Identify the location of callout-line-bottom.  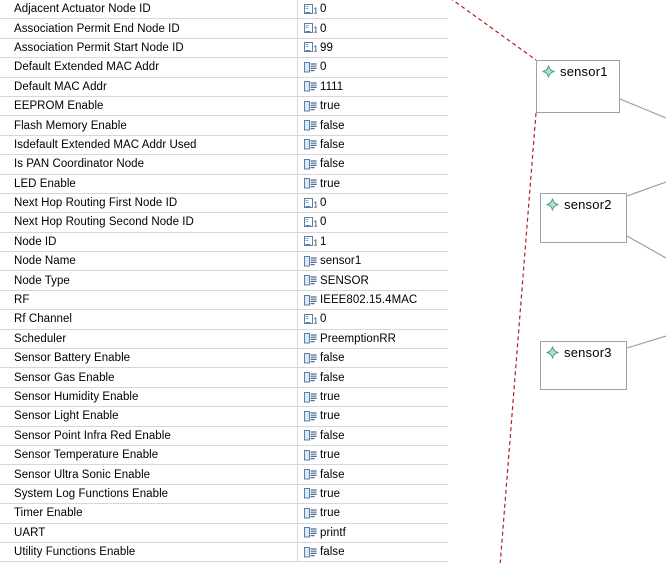
(518, 337).